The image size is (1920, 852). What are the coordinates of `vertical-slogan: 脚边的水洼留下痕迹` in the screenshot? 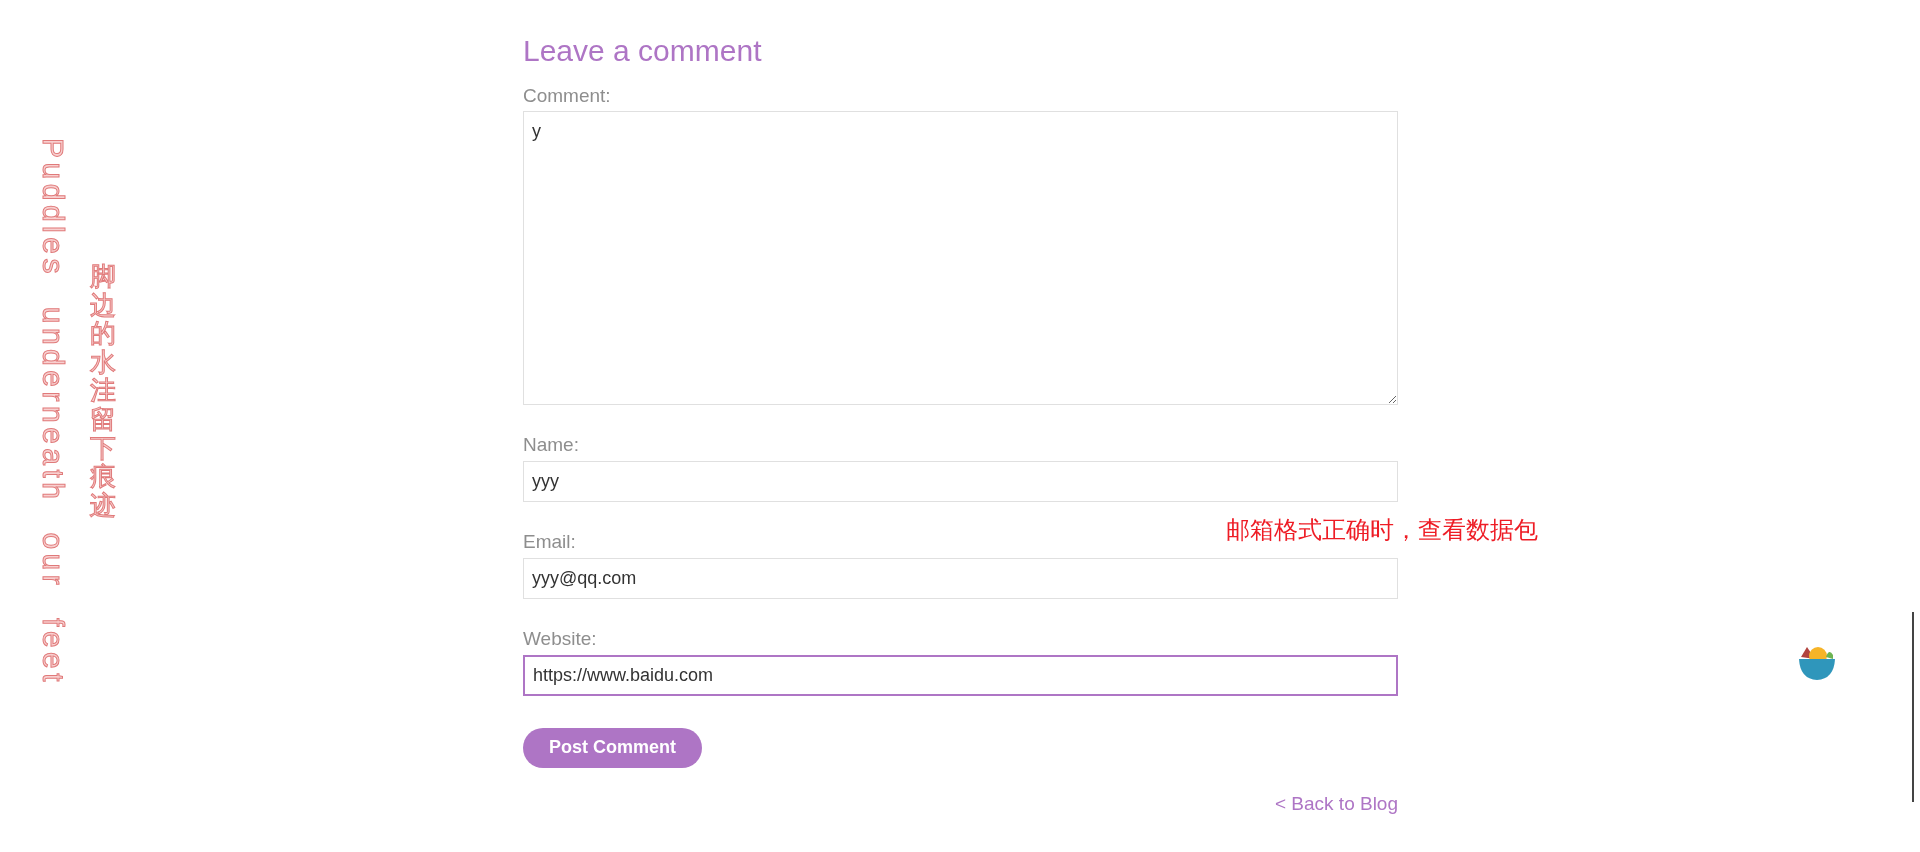 It's located at (103, 391).